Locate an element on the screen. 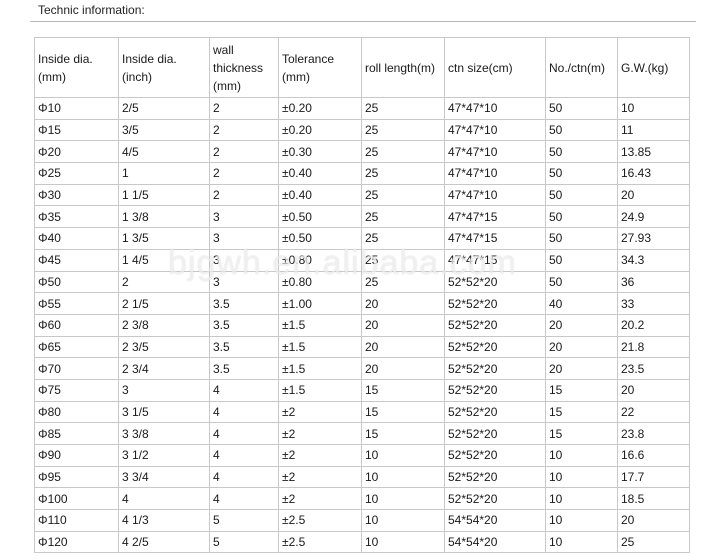  table-cell: 47*47*15 is located at coordinates (495, 238).